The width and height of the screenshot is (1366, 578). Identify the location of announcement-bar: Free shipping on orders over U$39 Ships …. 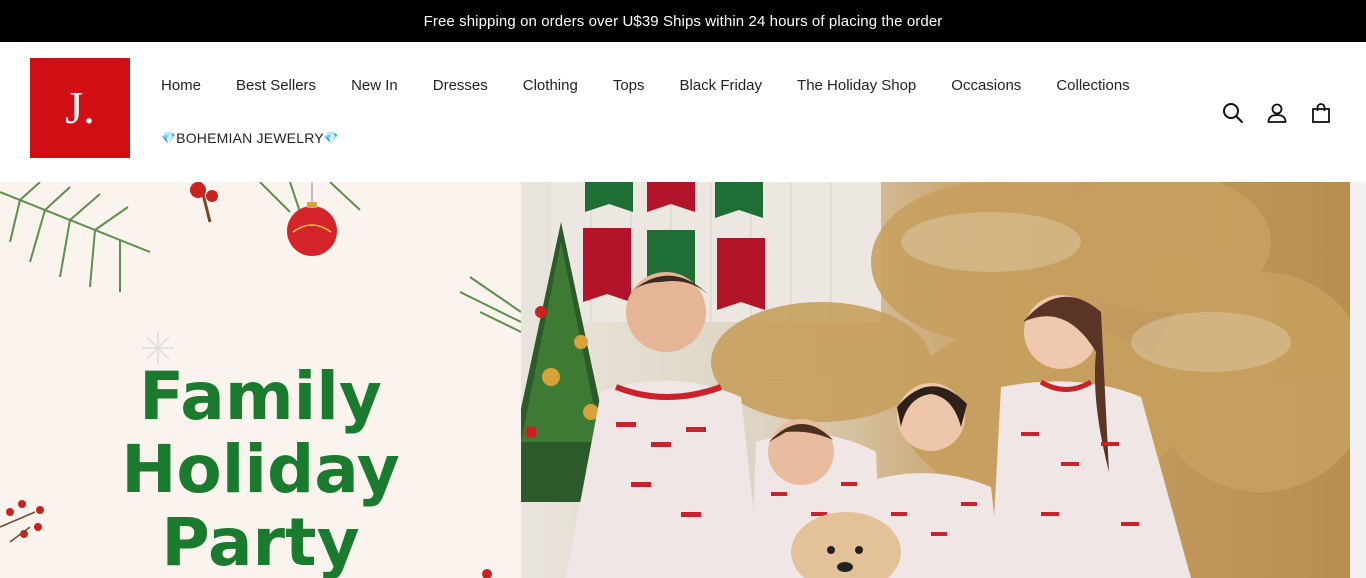
(683, 21).